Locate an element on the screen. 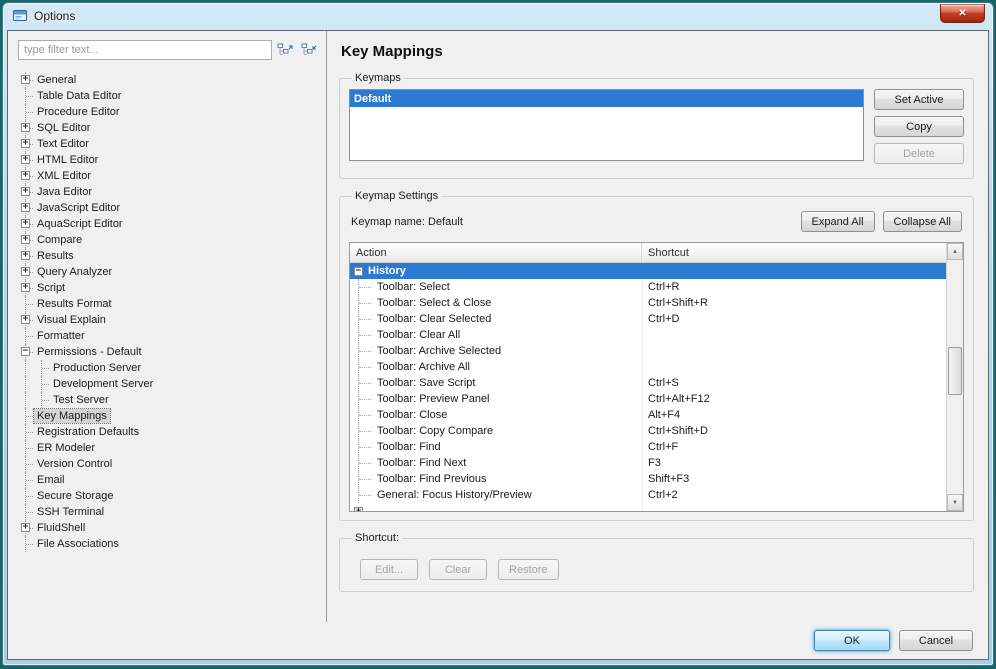 Image resolution: width=996 pixels, height=669 pixels. table-header: Action Shortcut is located at coordinates (648, 253).